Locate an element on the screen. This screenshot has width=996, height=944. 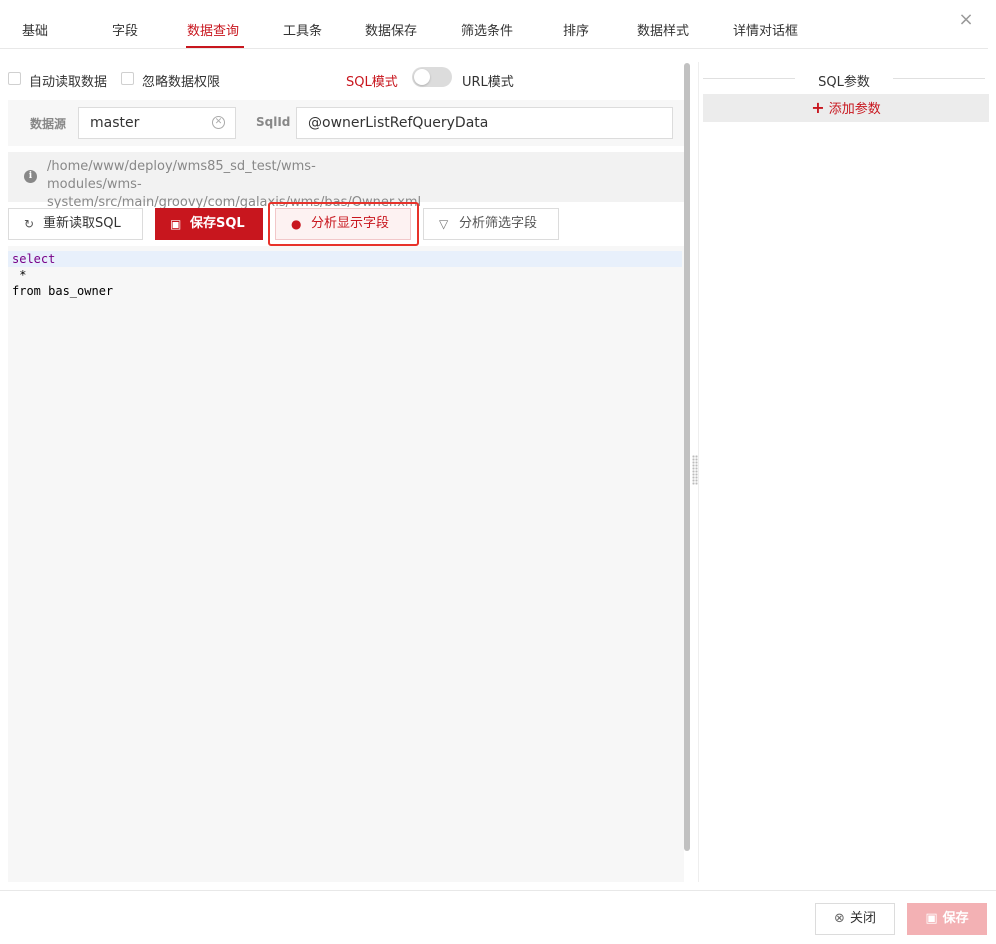
reload-sql-button: ↻ 重新读取SQL is located at coordinates (75, 224).